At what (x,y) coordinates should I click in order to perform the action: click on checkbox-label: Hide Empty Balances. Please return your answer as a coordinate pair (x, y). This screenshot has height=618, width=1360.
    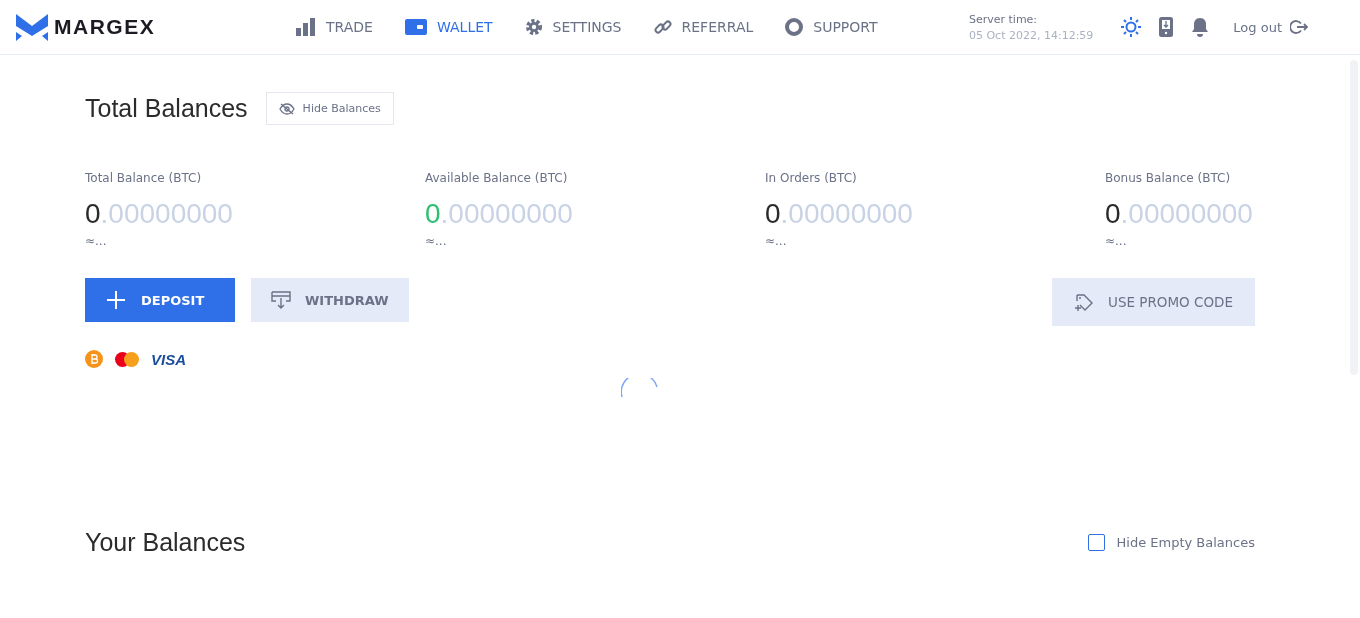
    Looking at the image, I should click on (1185, 542).